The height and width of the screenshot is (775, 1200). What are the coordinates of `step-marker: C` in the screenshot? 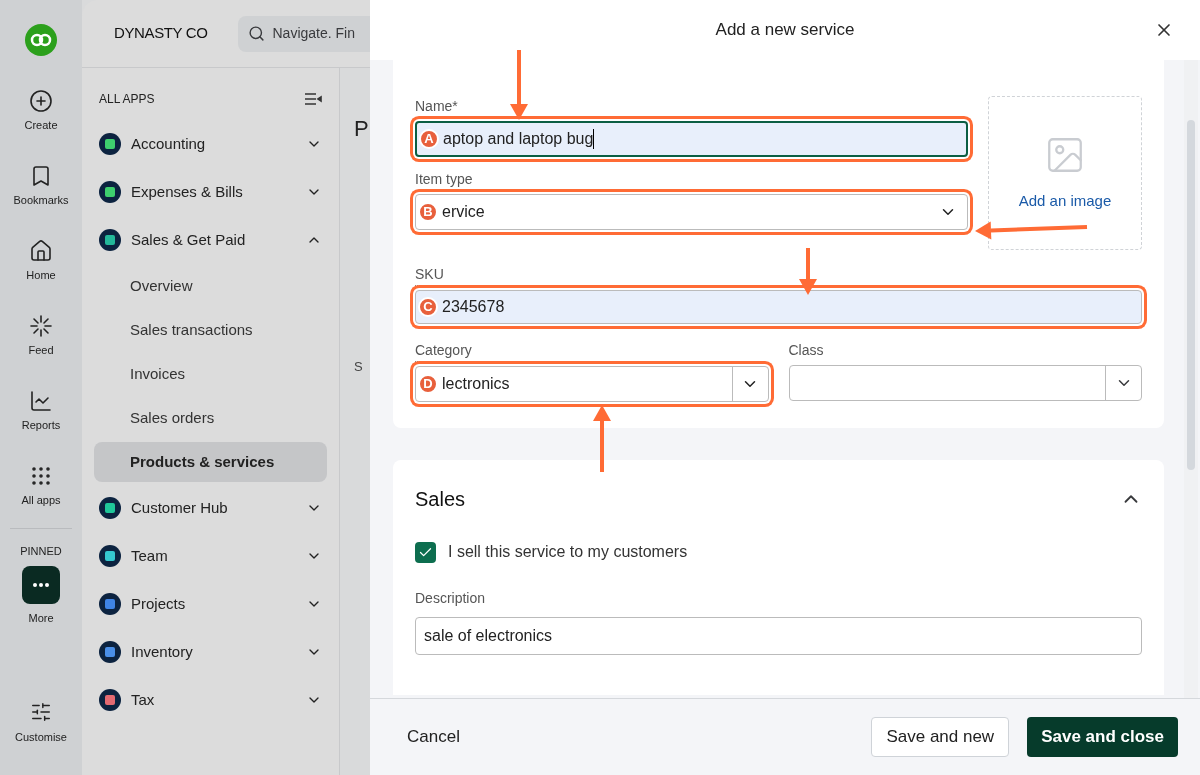 It's located at (428, 307).